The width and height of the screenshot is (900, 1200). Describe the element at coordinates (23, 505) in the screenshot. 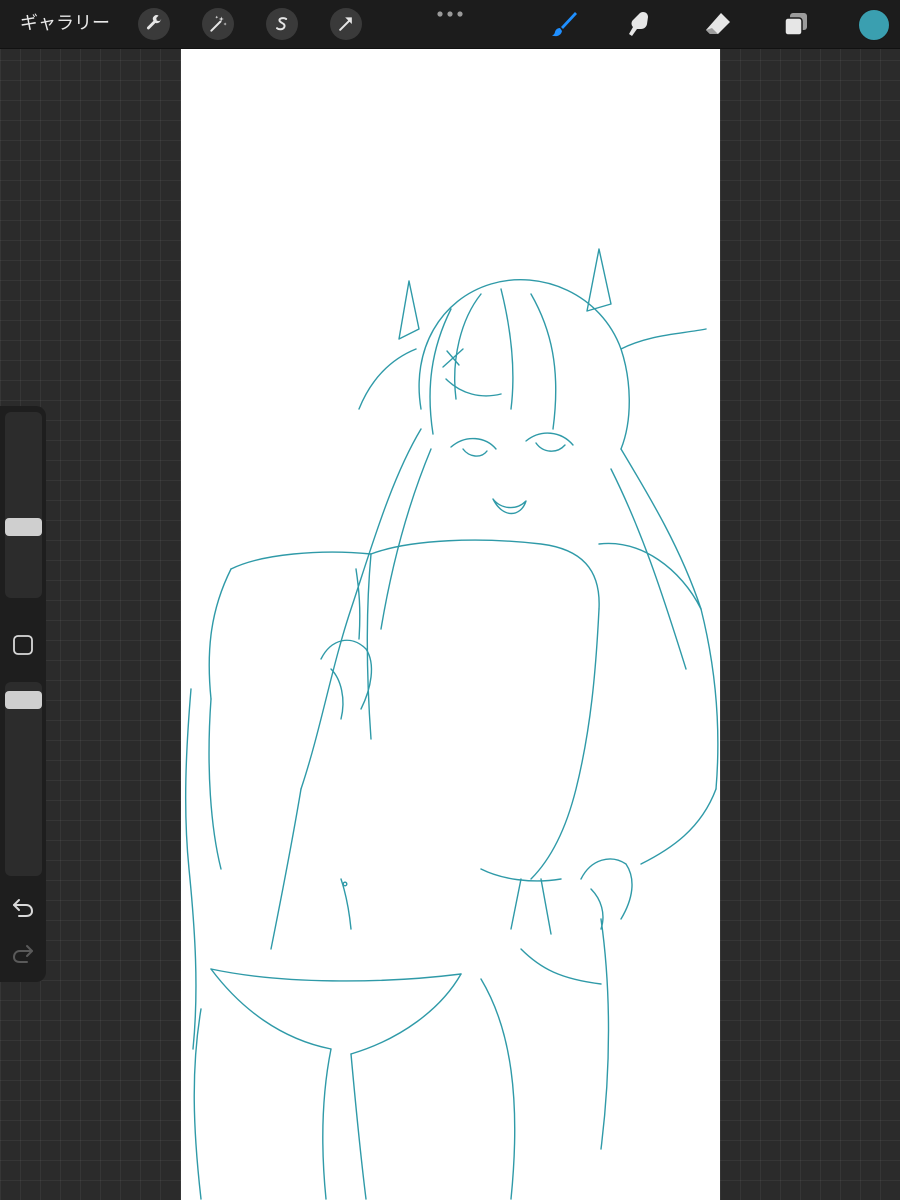

I see `brush-size-slider` at that location.